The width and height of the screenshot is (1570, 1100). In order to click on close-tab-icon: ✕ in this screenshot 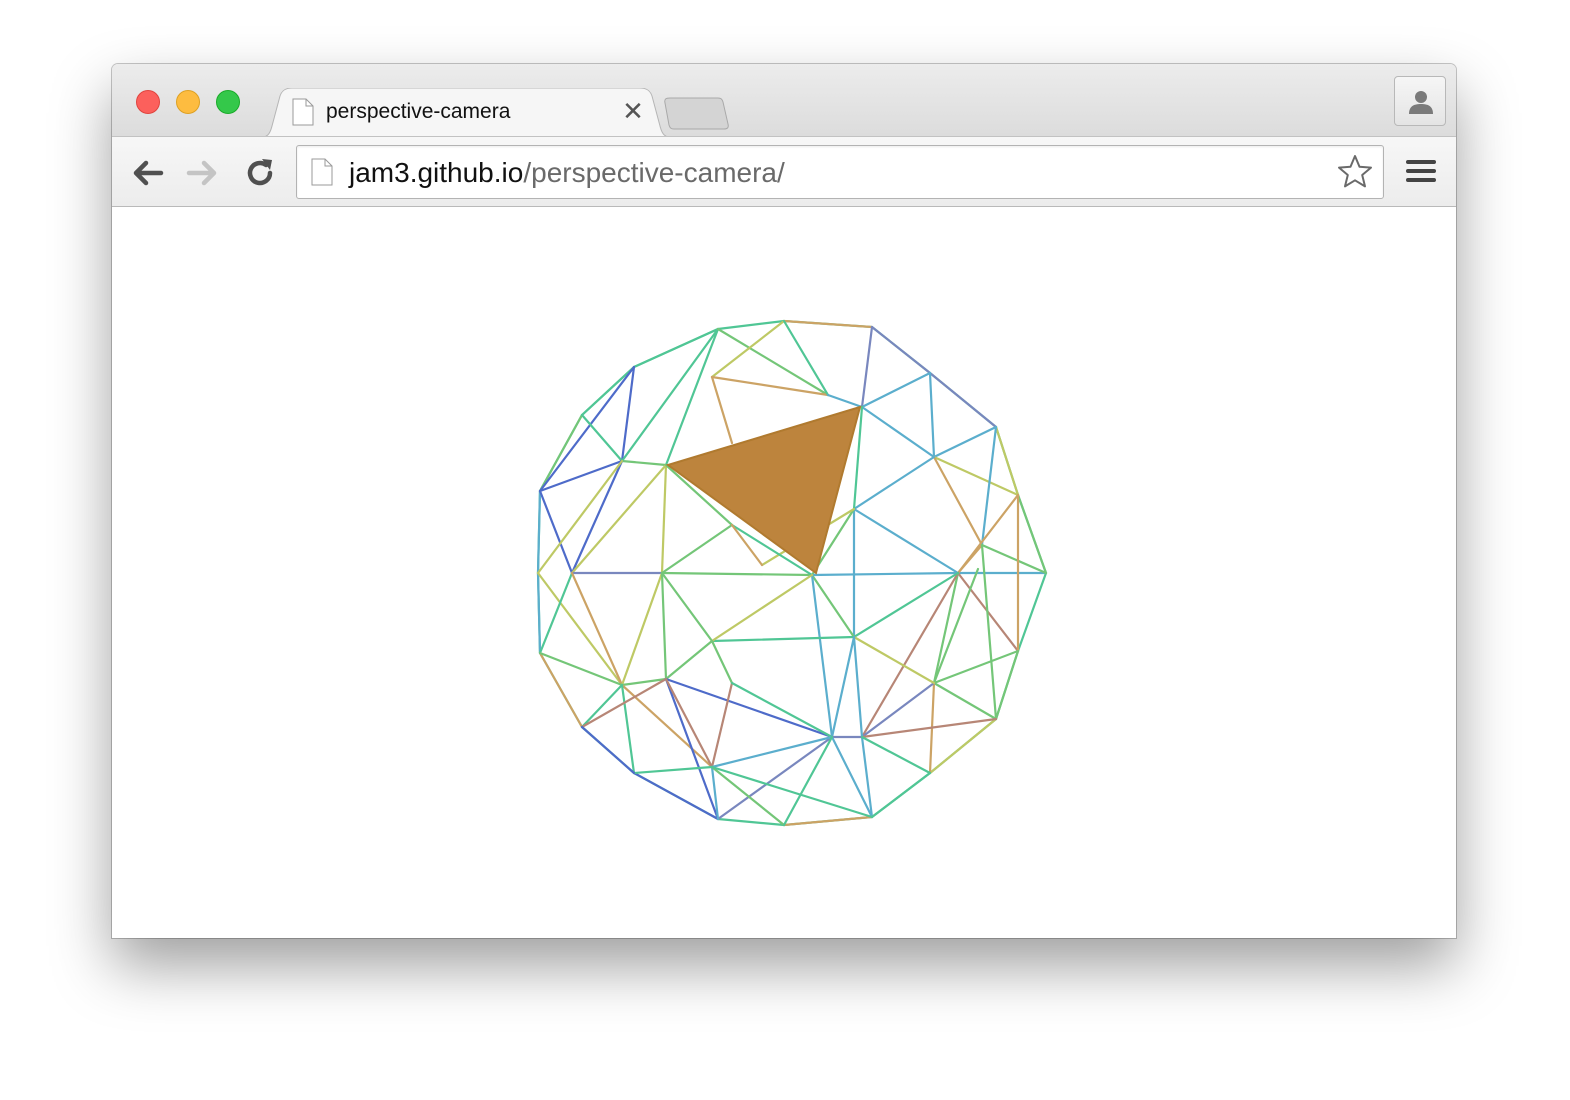, I will do `click(633, 111)`.